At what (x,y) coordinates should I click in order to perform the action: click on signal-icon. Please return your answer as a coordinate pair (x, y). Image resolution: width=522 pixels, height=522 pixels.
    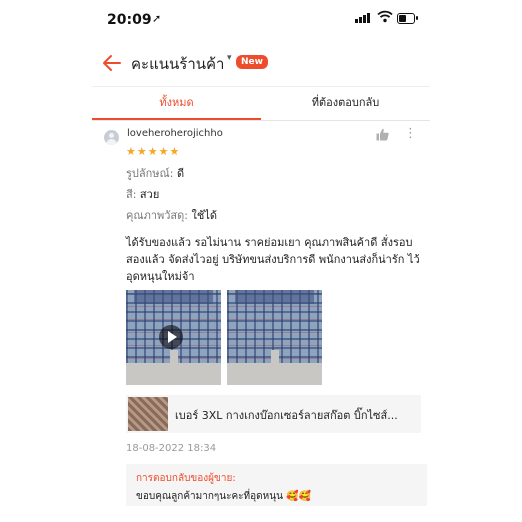
    Looking at the image, I should click on (364, 13).